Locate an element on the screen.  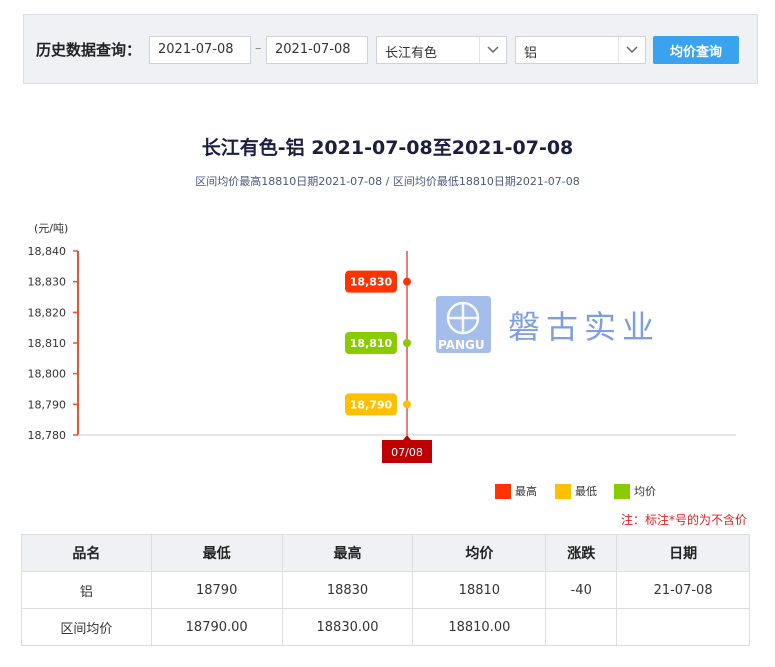
legend-item-high: 最高 is located at coordinates (516, 491).